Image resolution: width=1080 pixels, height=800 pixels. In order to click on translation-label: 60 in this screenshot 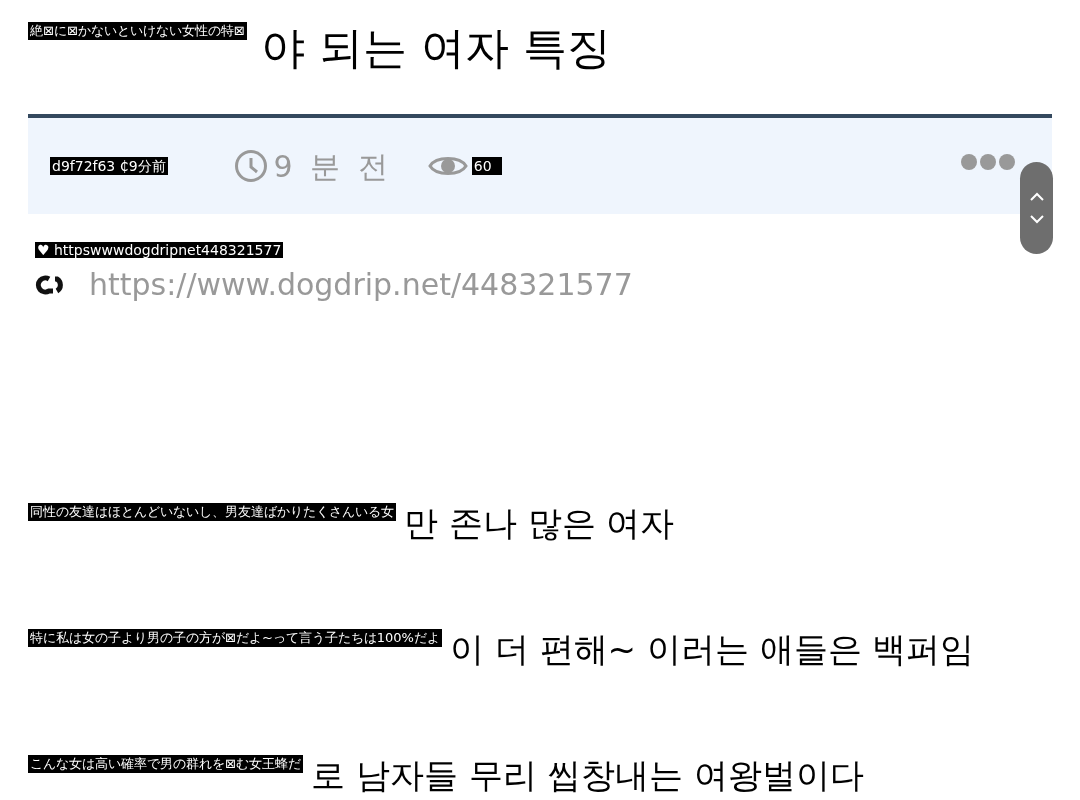, I will do `click(486, 166)`.